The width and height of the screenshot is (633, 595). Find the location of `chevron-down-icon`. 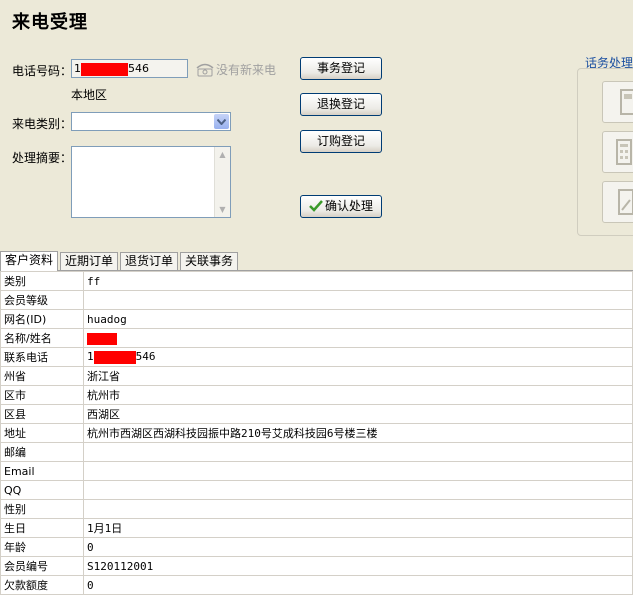

chevron-down-icon is located at coordinates (221, 121).